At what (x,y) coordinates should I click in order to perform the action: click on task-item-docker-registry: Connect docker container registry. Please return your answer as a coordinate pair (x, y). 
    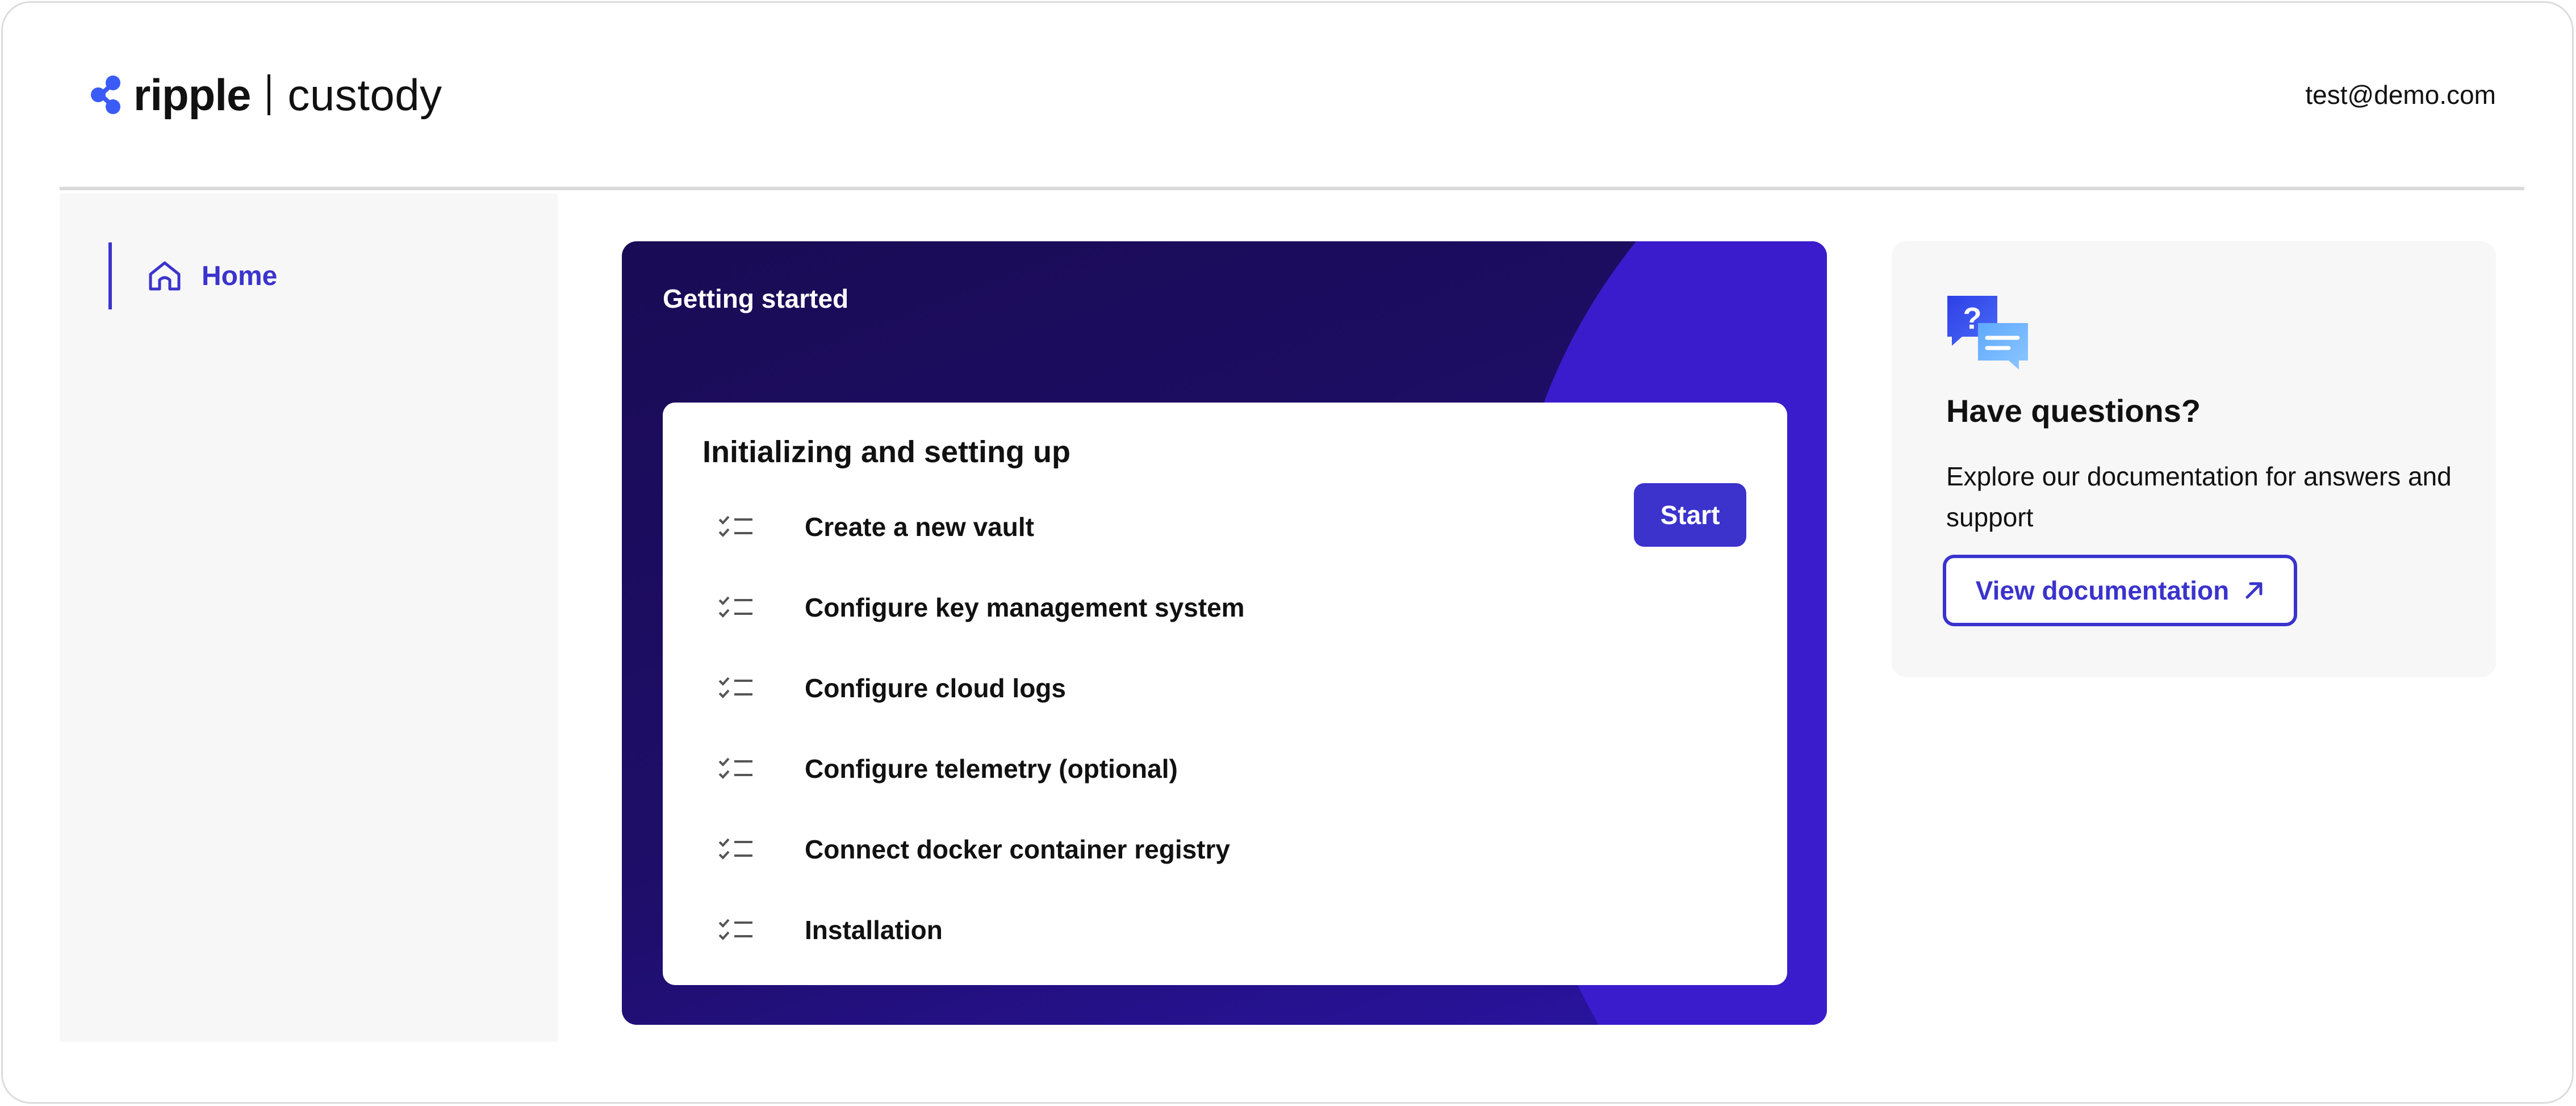
    Looking at the image, I should click on (1225, 849).